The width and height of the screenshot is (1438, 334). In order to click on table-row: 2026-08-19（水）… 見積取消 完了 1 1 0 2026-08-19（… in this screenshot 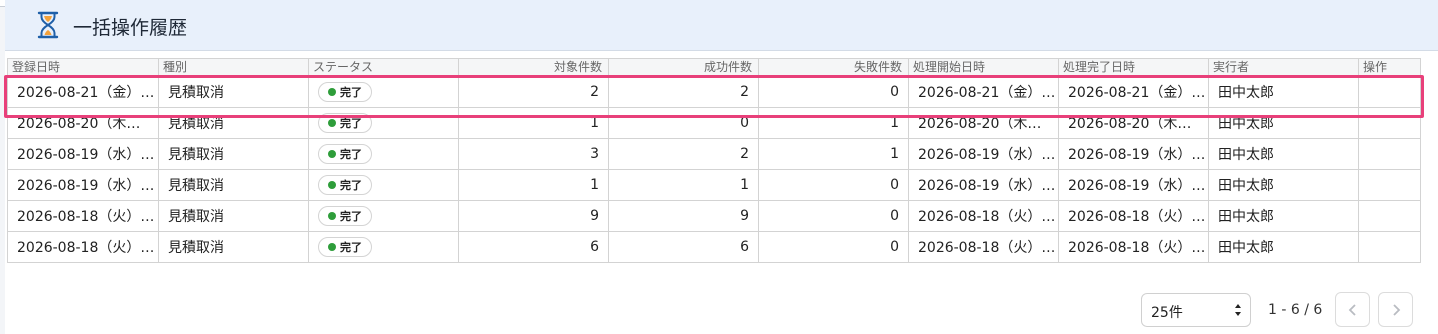, I will do `click(714, 185)`.